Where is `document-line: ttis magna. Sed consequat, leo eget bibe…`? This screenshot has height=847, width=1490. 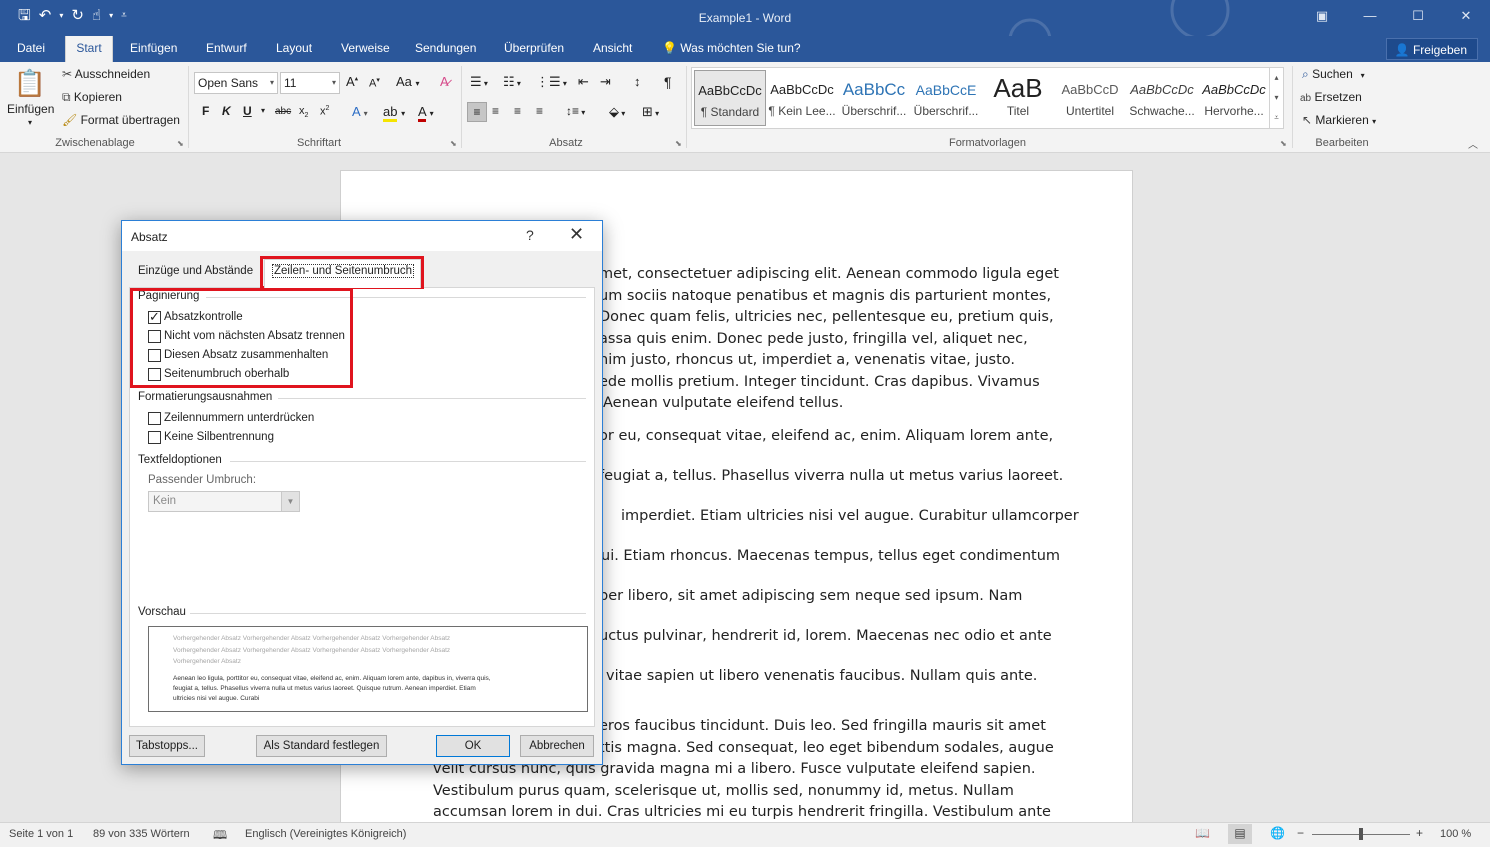 document-line: ttis magna. Sed consequat, leo eget bibe… is located at coordinates (826, 748).